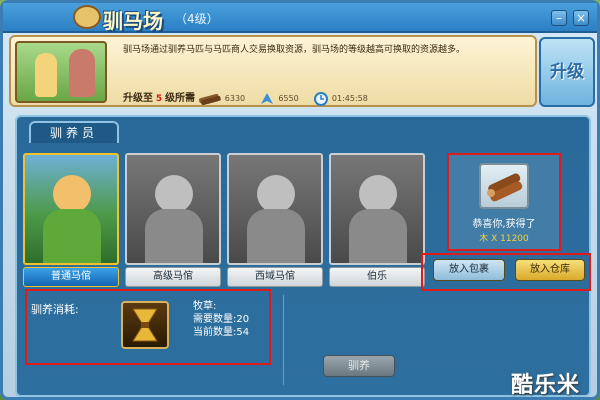  I want to click on reward-amount: 木 X 11200, so click(504, 239).